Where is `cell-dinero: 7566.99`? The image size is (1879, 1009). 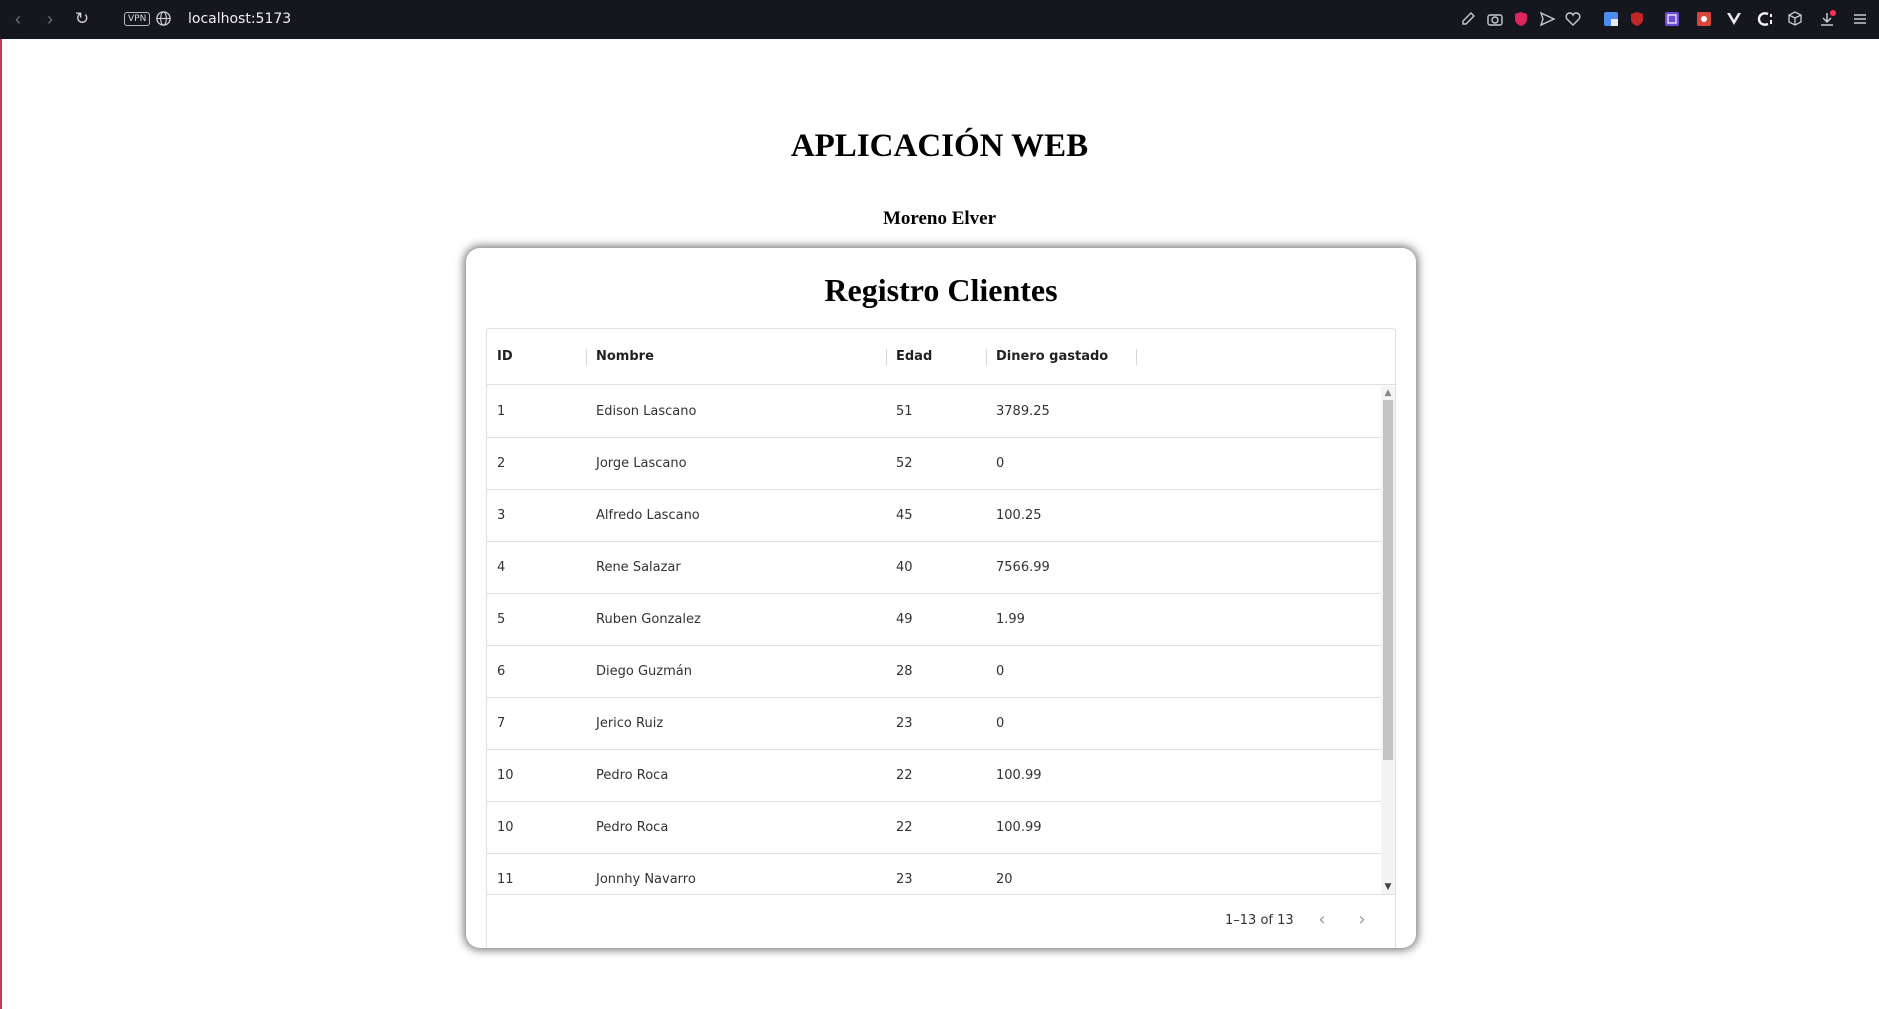 cell-dinero: 7566.99 is located at coordinates (1023, 567).